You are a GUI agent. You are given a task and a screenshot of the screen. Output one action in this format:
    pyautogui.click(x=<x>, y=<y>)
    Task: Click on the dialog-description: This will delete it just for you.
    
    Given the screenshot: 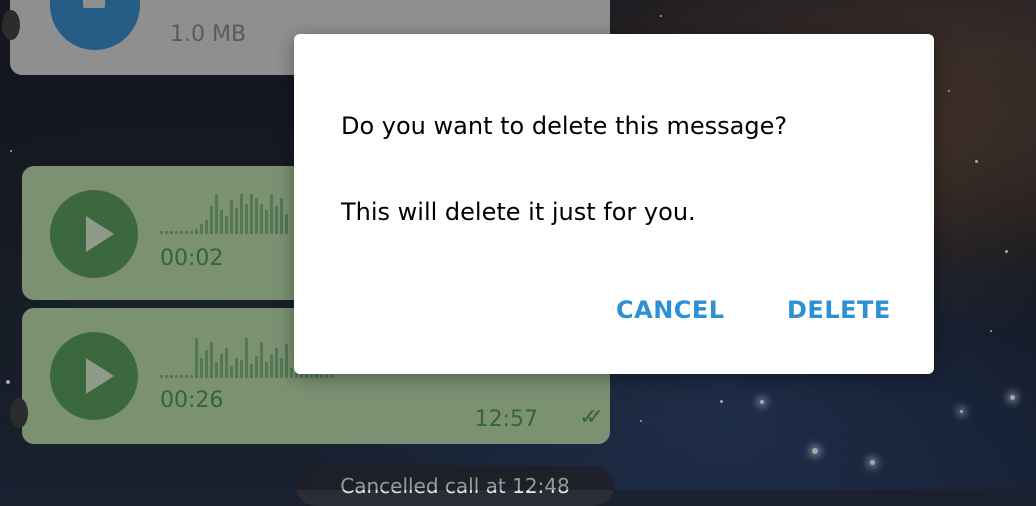 What is the action you would take?
    pyautogui.click(x=518, y=212)
    